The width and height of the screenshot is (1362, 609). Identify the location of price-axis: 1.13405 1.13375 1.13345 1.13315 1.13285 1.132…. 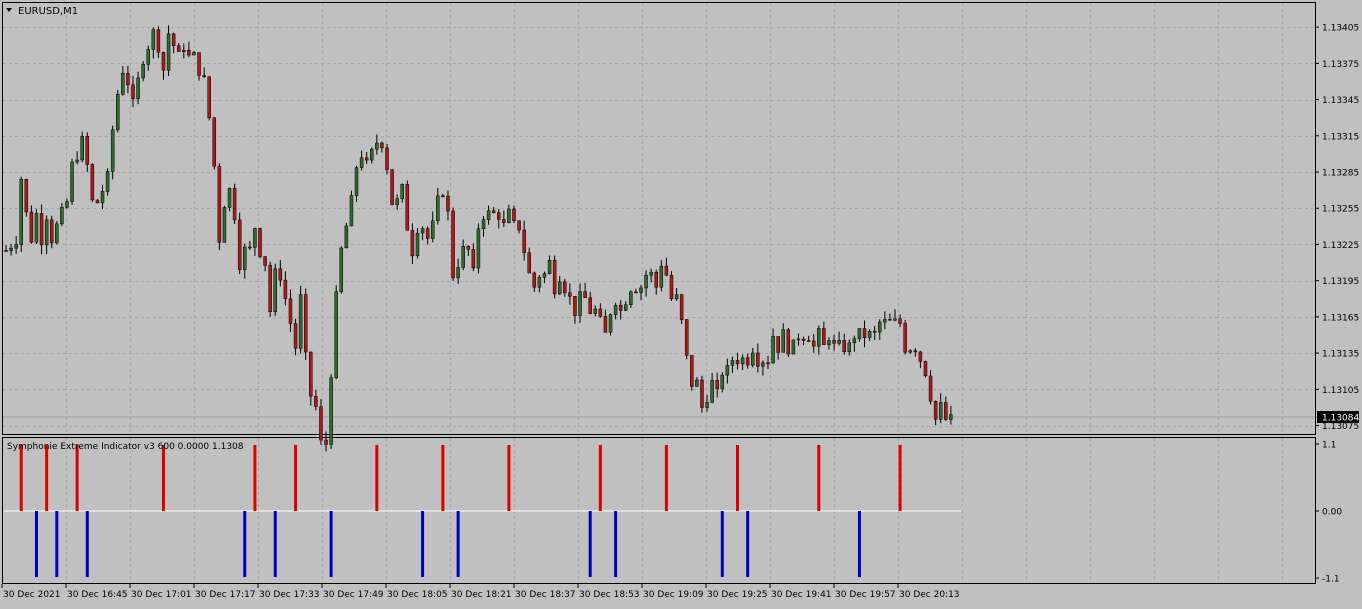
(1337, 228).